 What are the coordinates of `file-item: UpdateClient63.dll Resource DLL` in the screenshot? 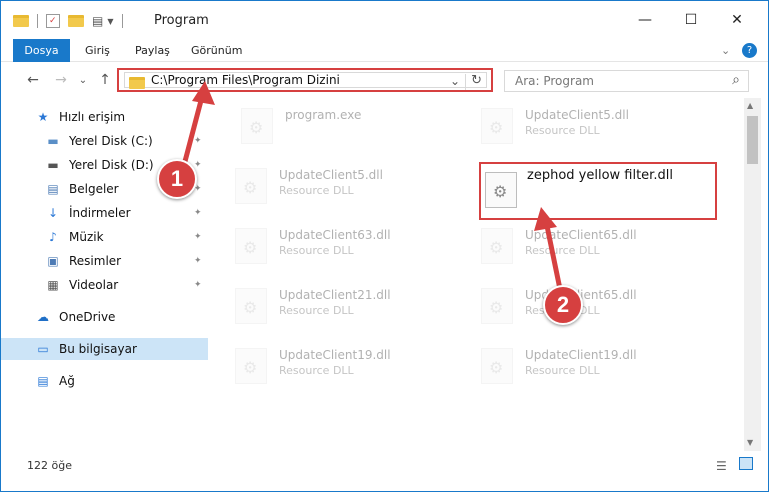 It's located at (348, 249).